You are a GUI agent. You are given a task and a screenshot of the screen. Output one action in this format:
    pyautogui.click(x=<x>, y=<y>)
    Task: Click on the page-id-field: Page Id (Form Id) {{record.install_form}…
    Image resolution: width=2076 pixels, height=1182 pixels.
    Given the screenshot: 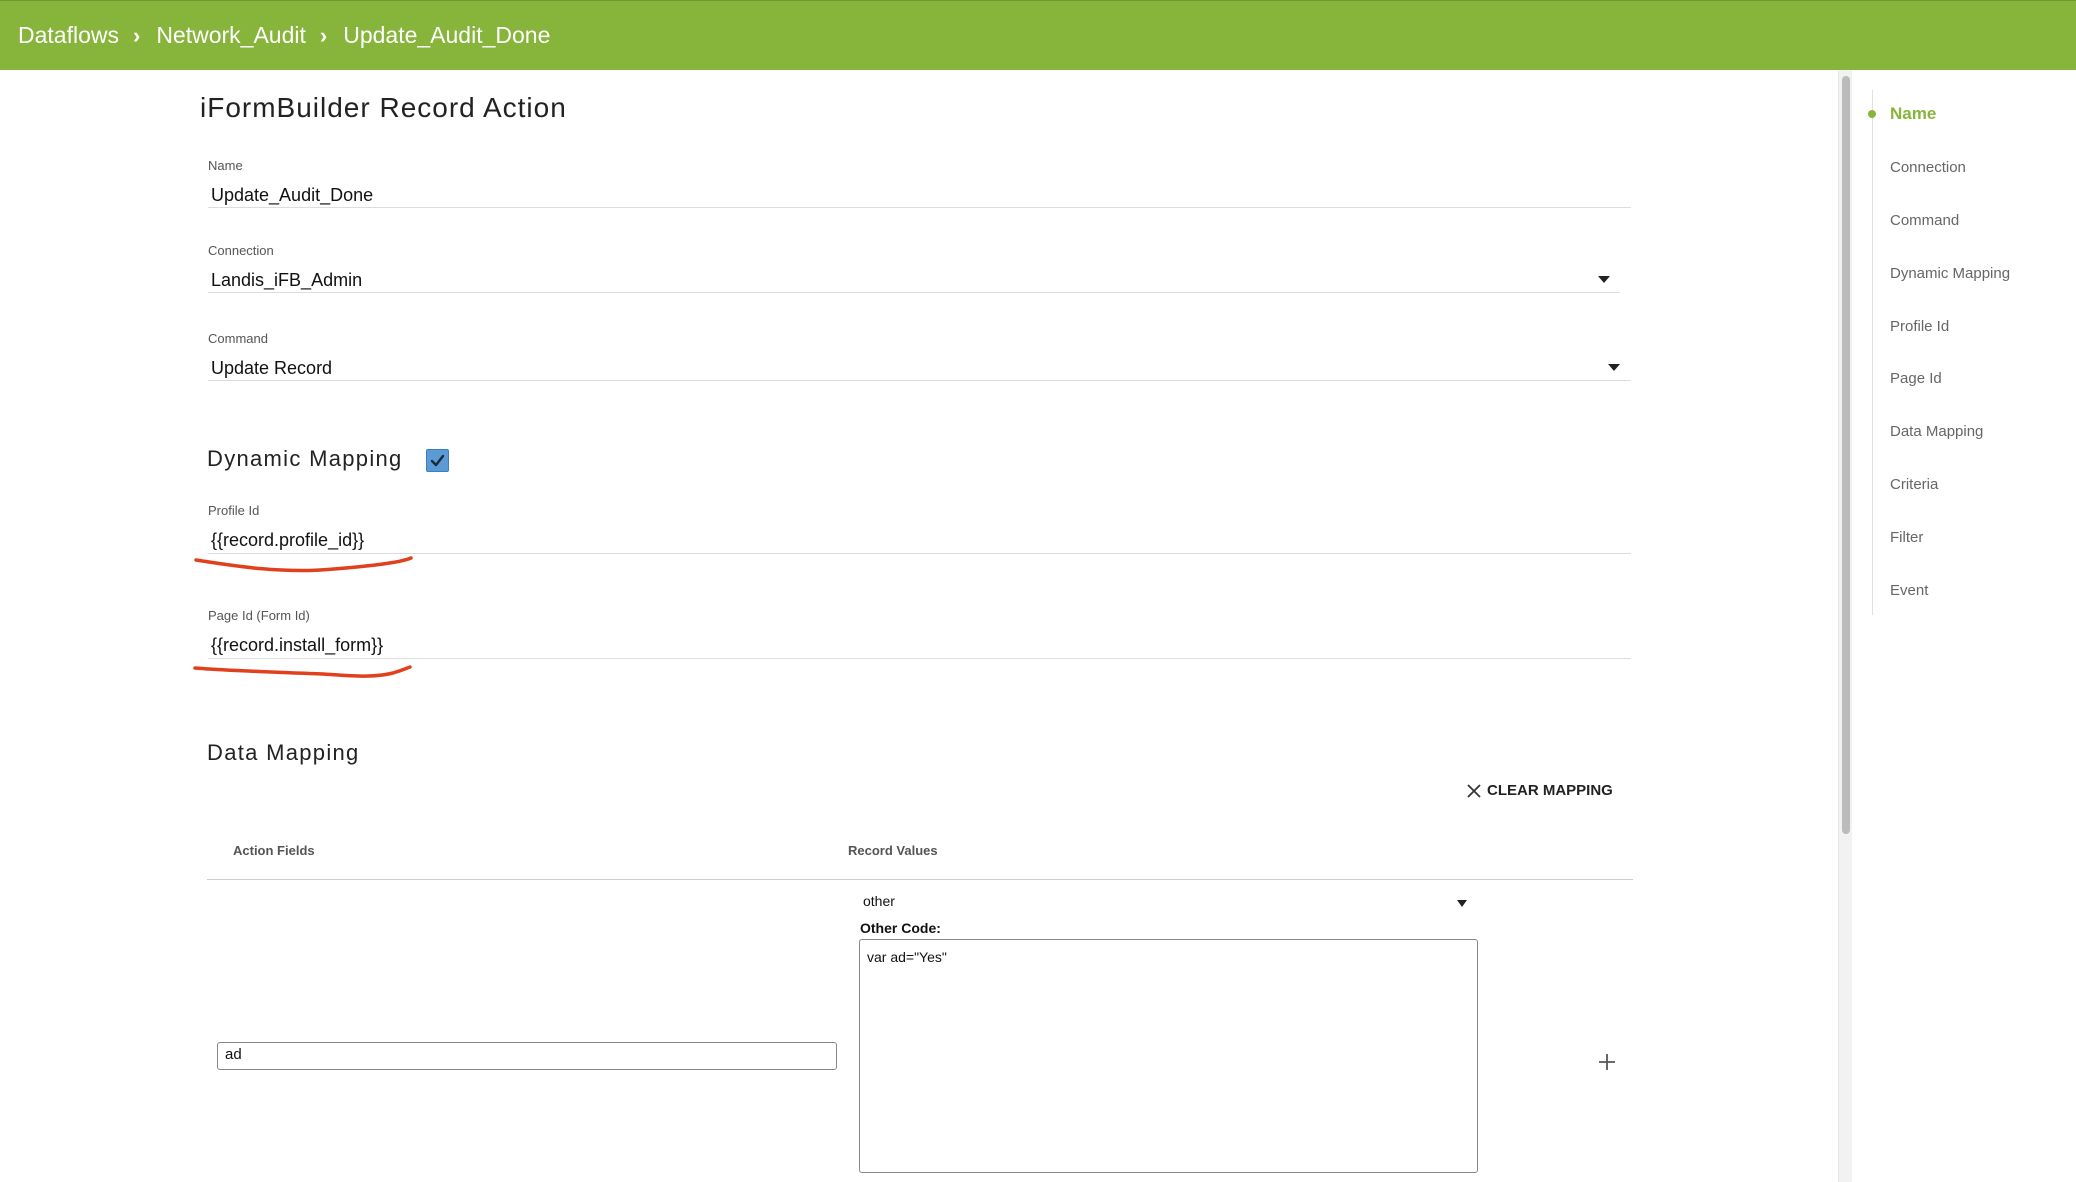 What is the action you would take?
    pyautogui.click(x=295, y=632)
    